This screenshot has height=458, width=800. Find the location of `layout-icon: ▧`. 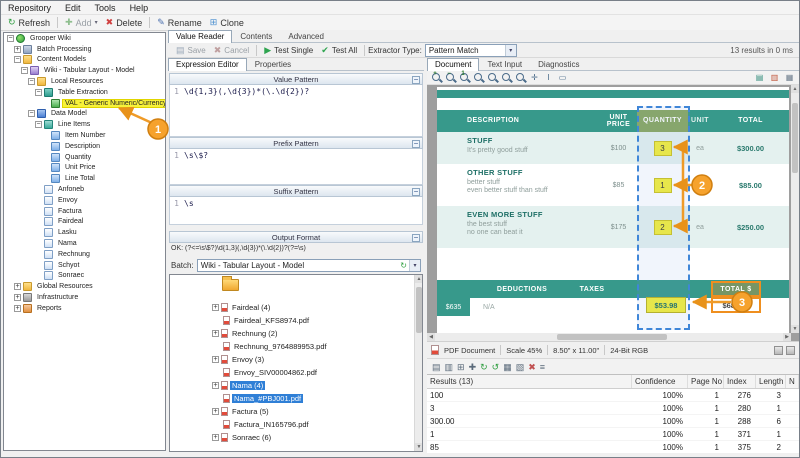

layout-icon: ▧ is located at coordinates (520, 367).